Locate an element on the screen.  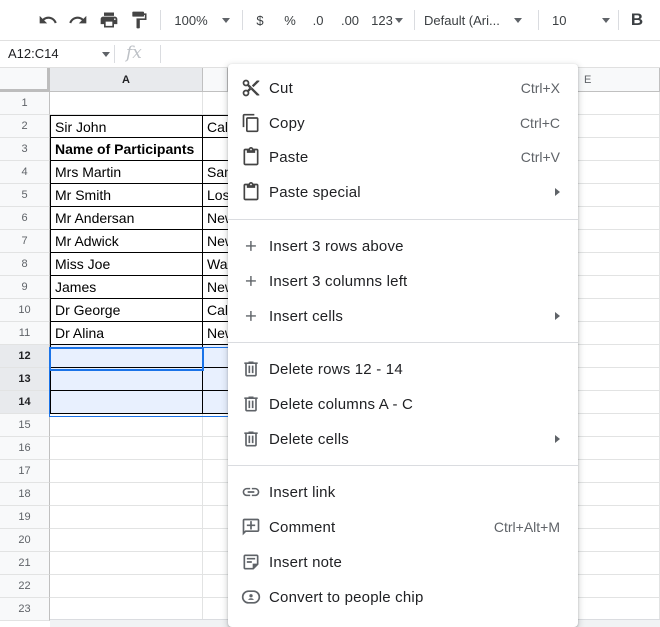
more-formats-select: 123 is located at coordinates (387, 20).